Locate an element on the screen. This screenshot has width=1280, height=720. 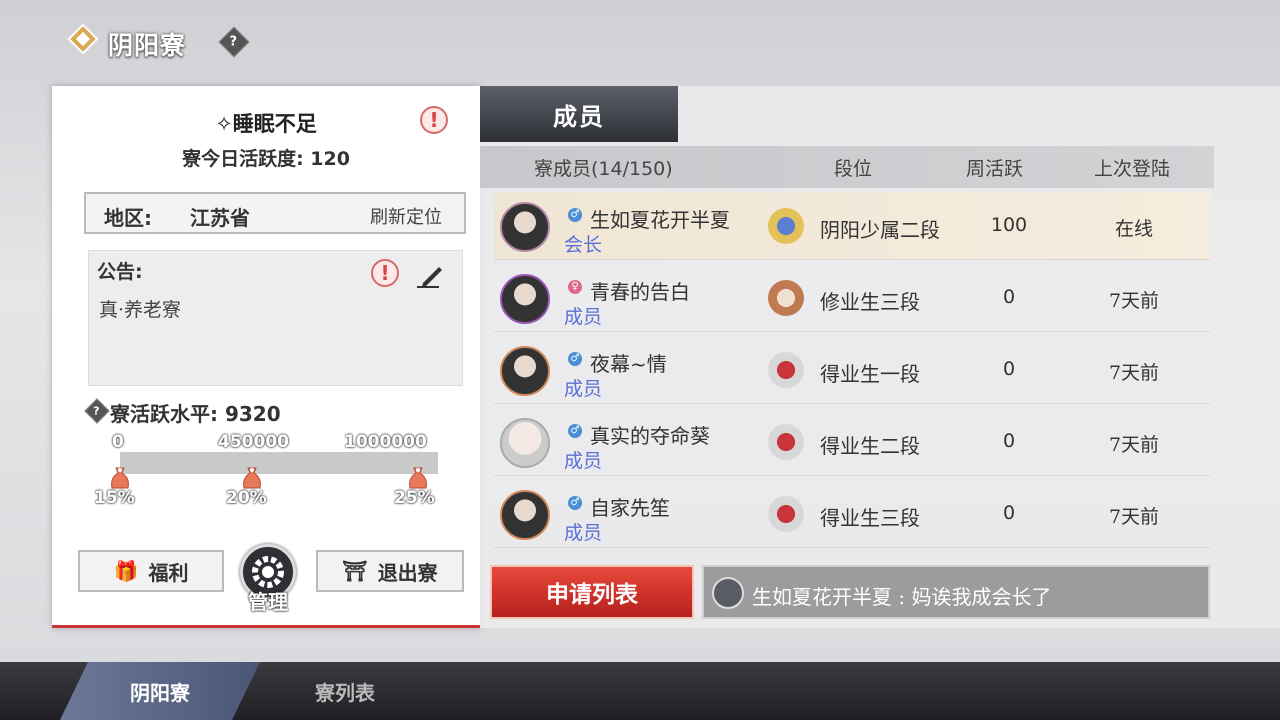
member-name: 自家先笙 is located at coordinates (630, 508).